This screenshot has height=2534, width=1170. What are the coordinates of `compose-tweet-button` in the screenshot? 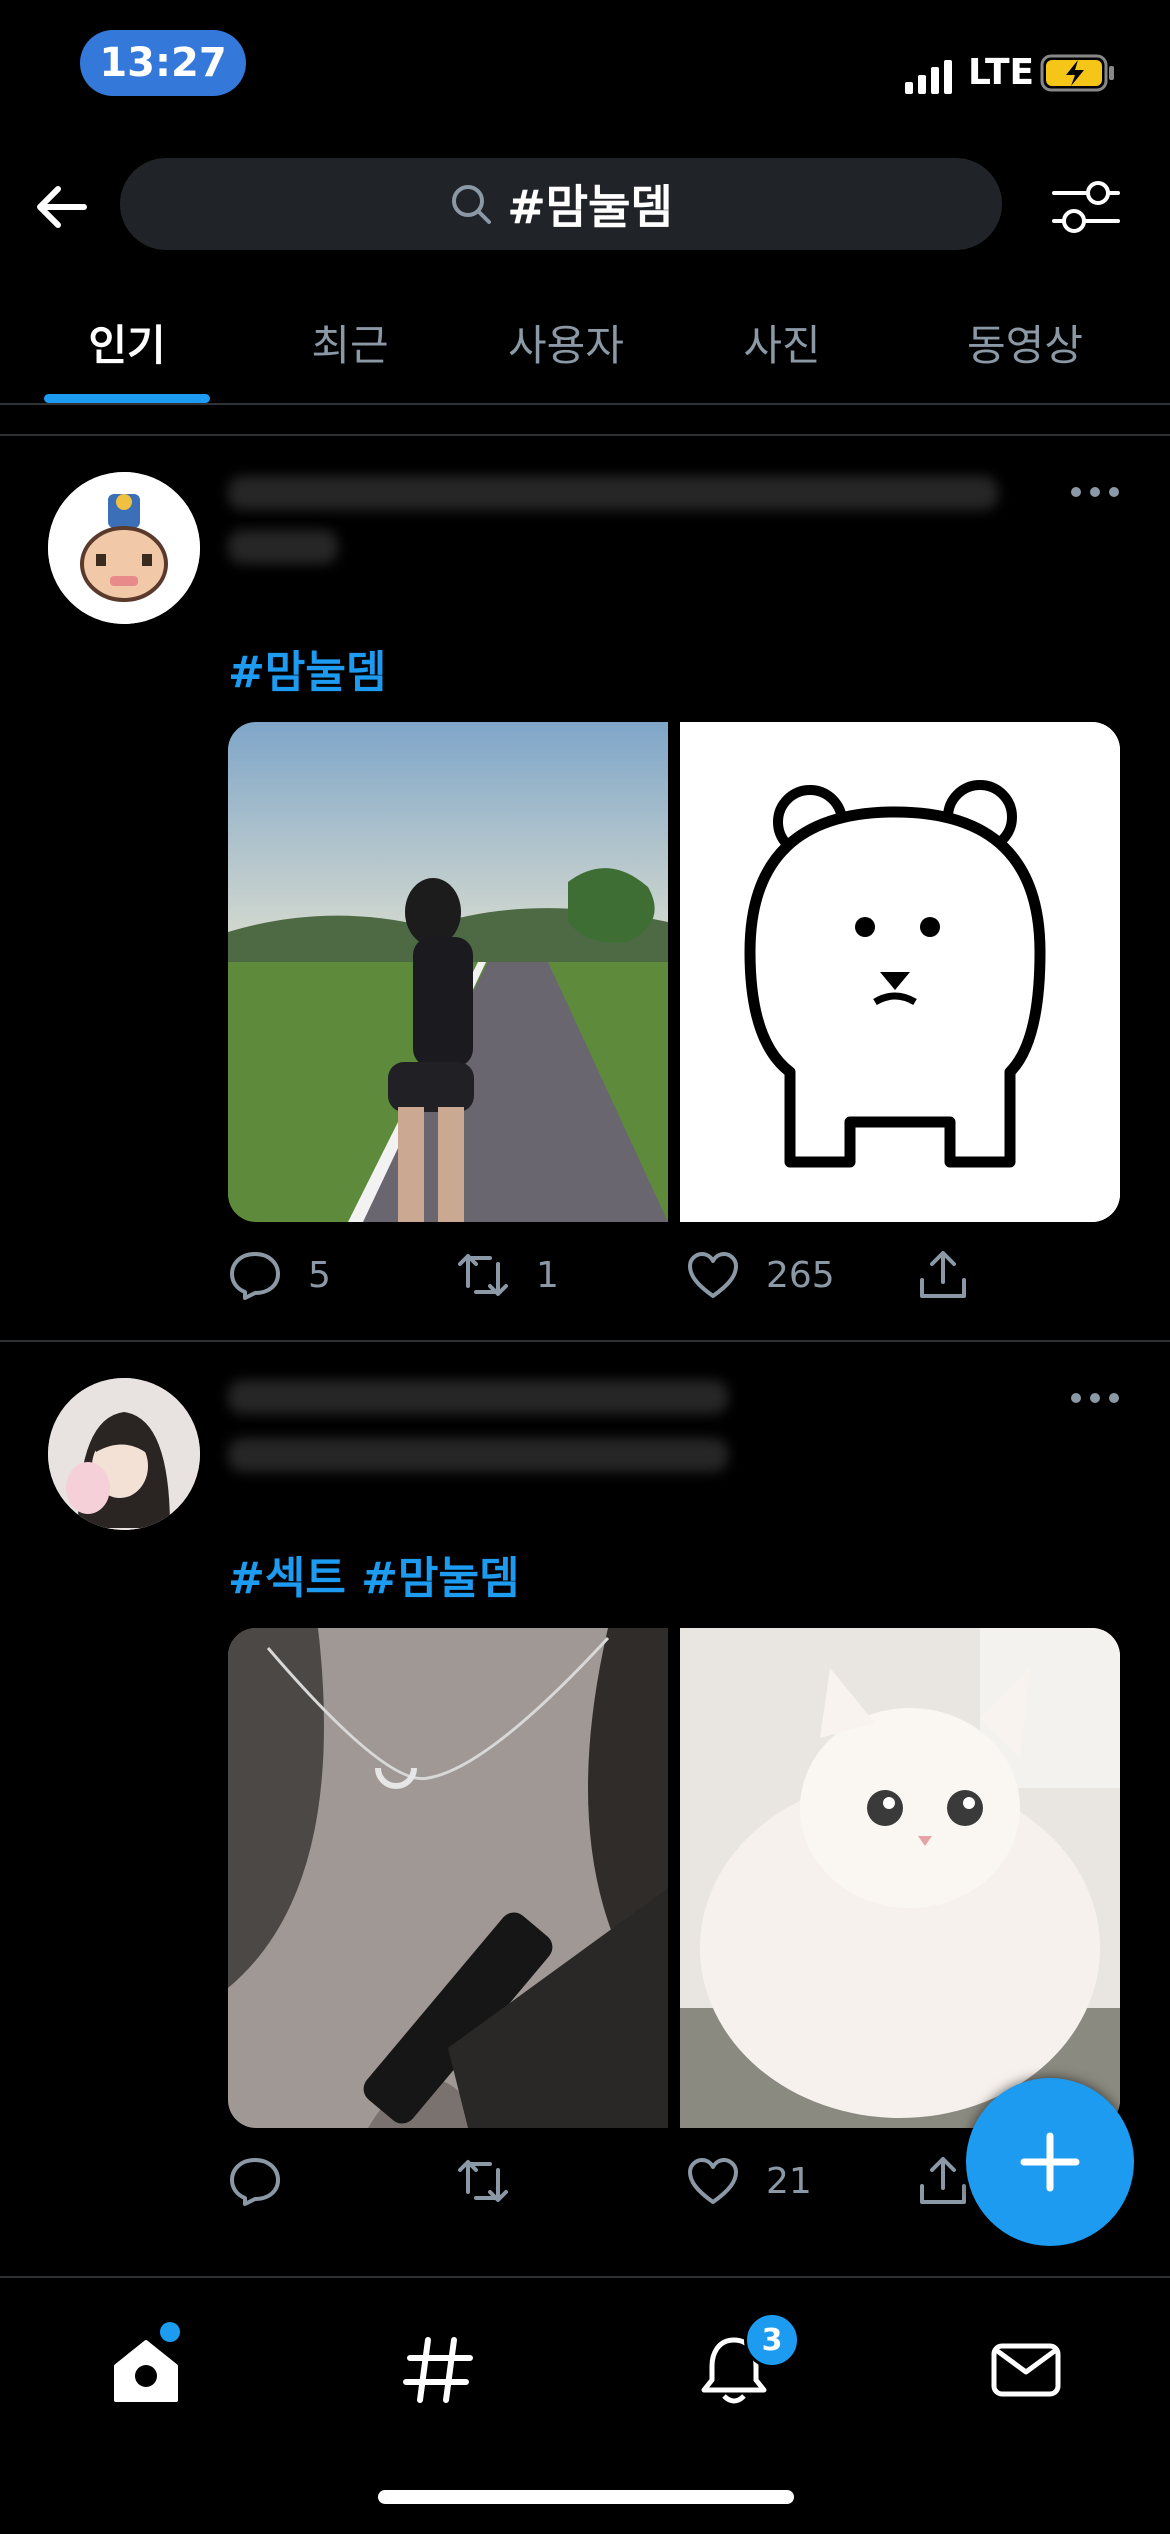 It's located at (1050, 2162).